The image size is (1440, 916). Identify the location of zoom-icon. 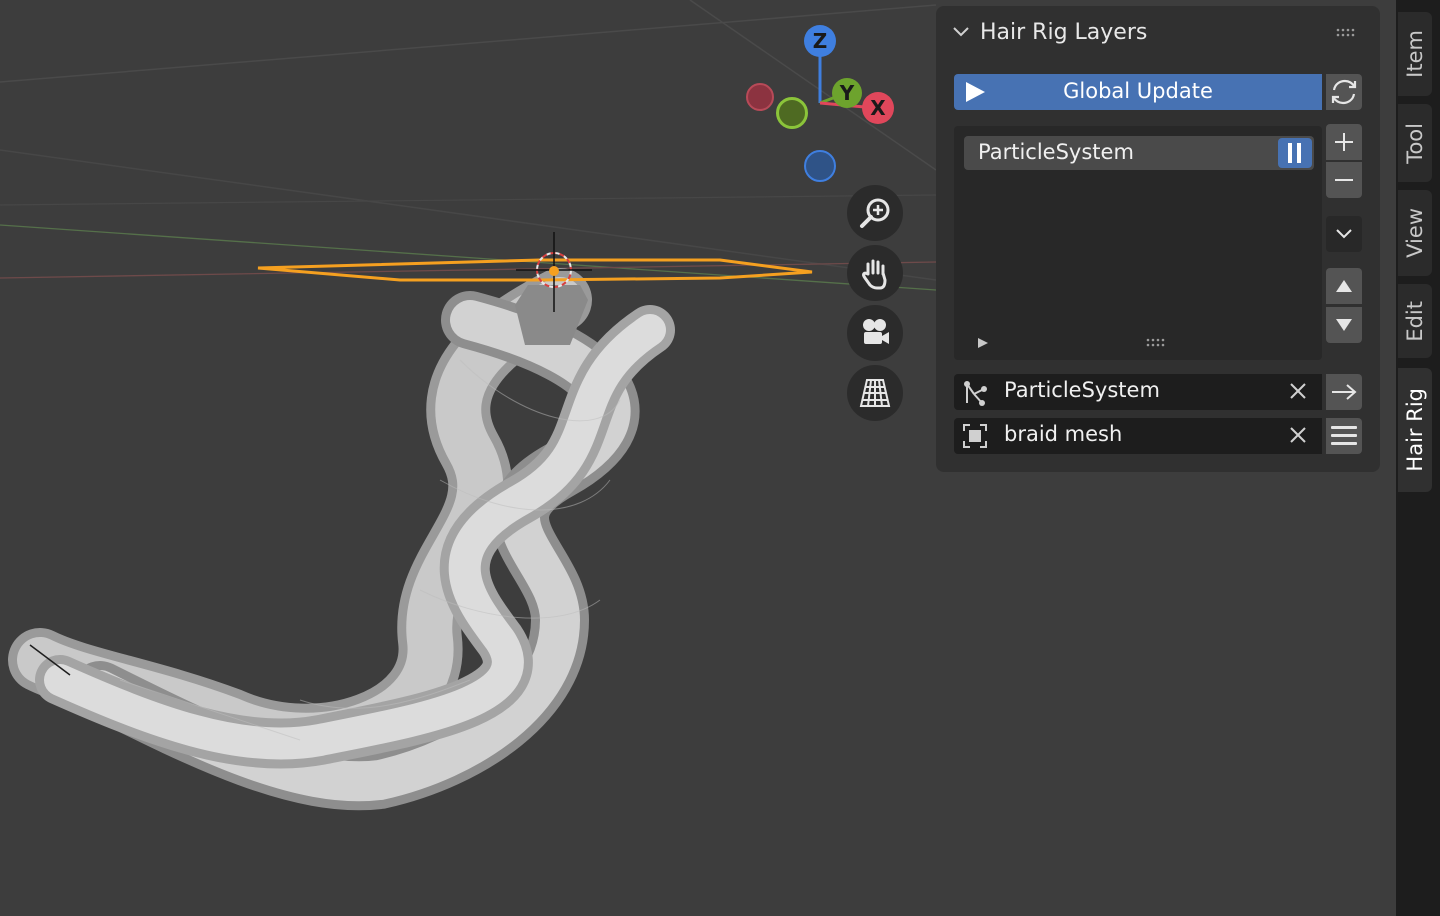
(875, 213).